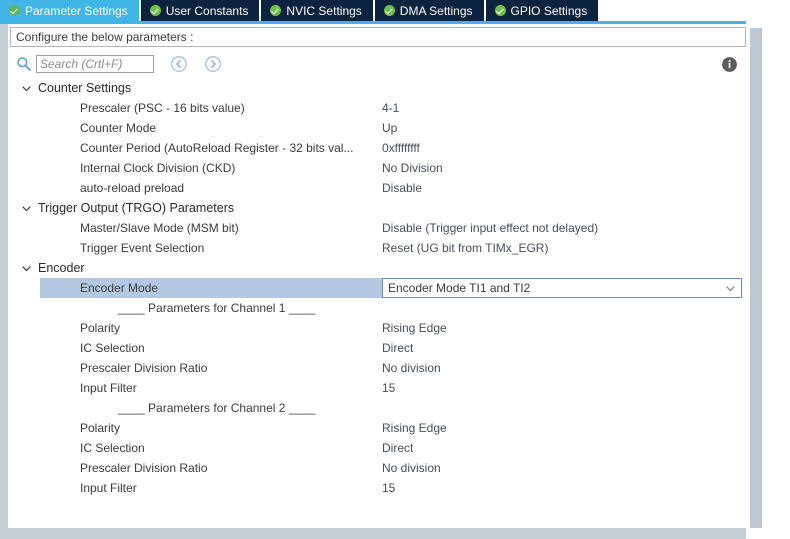 The height and width of the screenshot is (539, 790). I want to click on group-label: Encoder, so click(61, 268).